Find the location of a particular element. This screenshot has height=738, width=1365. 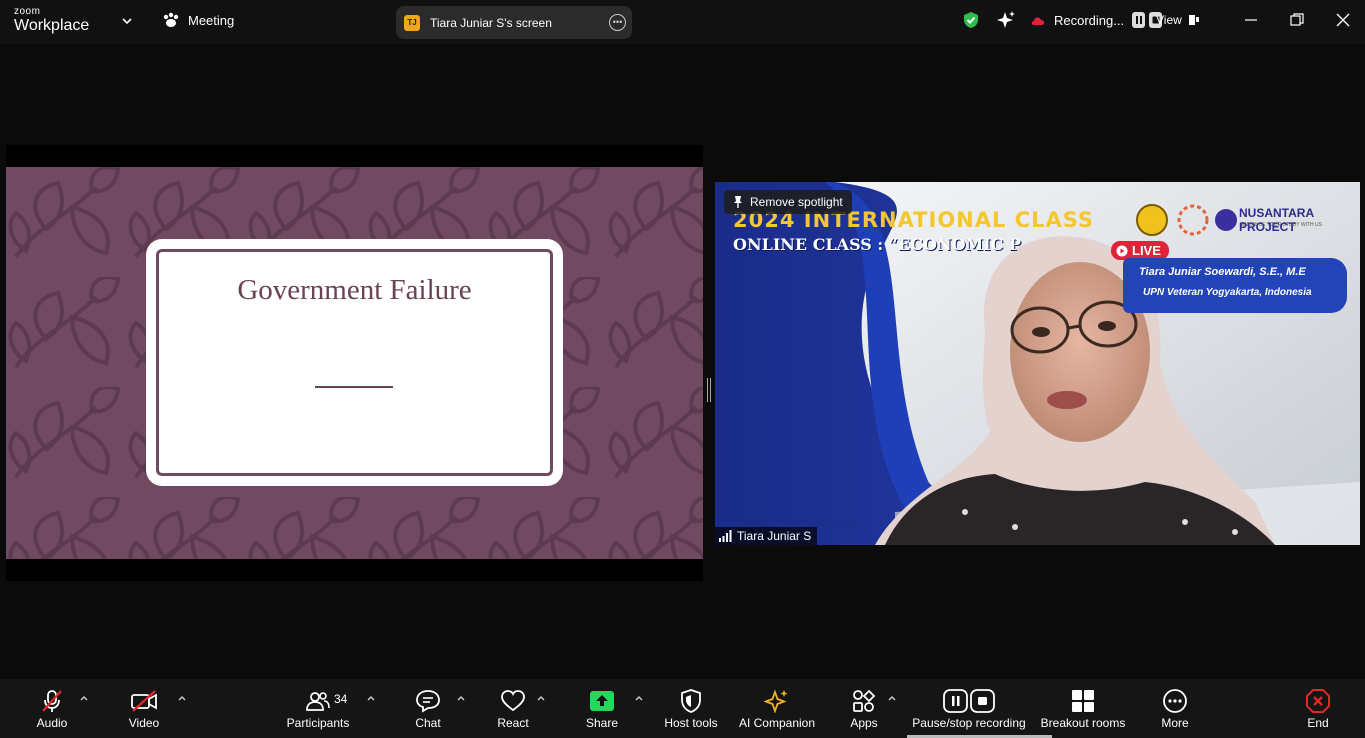

share-arrow-icon is located at coordinates (602, 701).